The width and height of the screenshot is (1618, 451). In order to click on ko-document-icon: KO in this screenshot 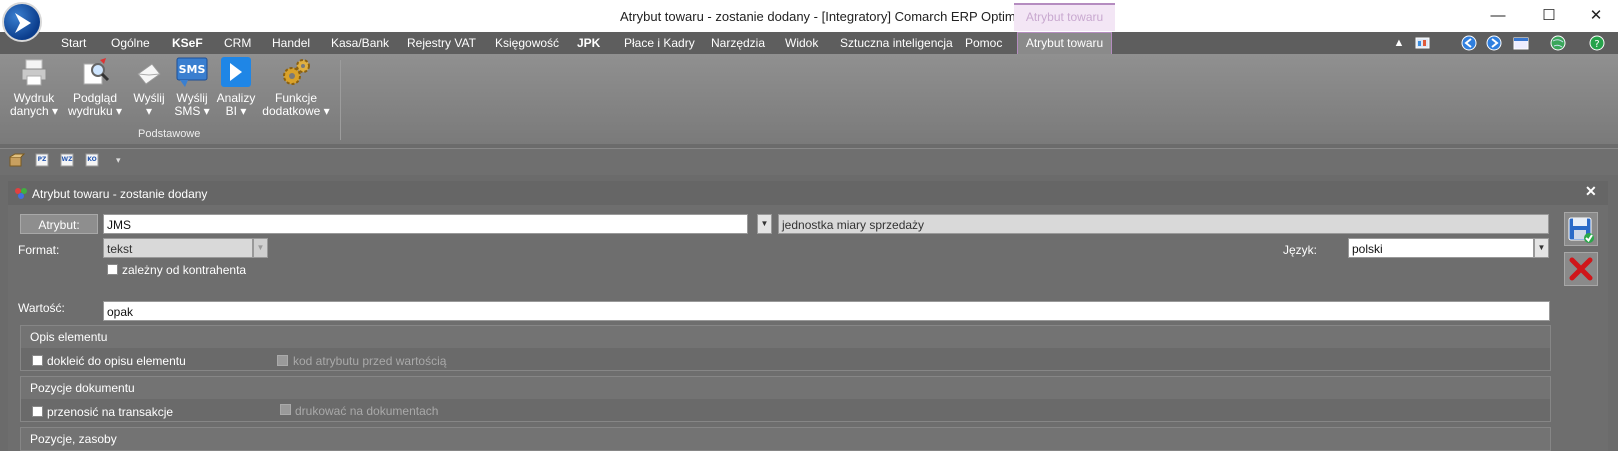, I will do `click(92, 160)`.